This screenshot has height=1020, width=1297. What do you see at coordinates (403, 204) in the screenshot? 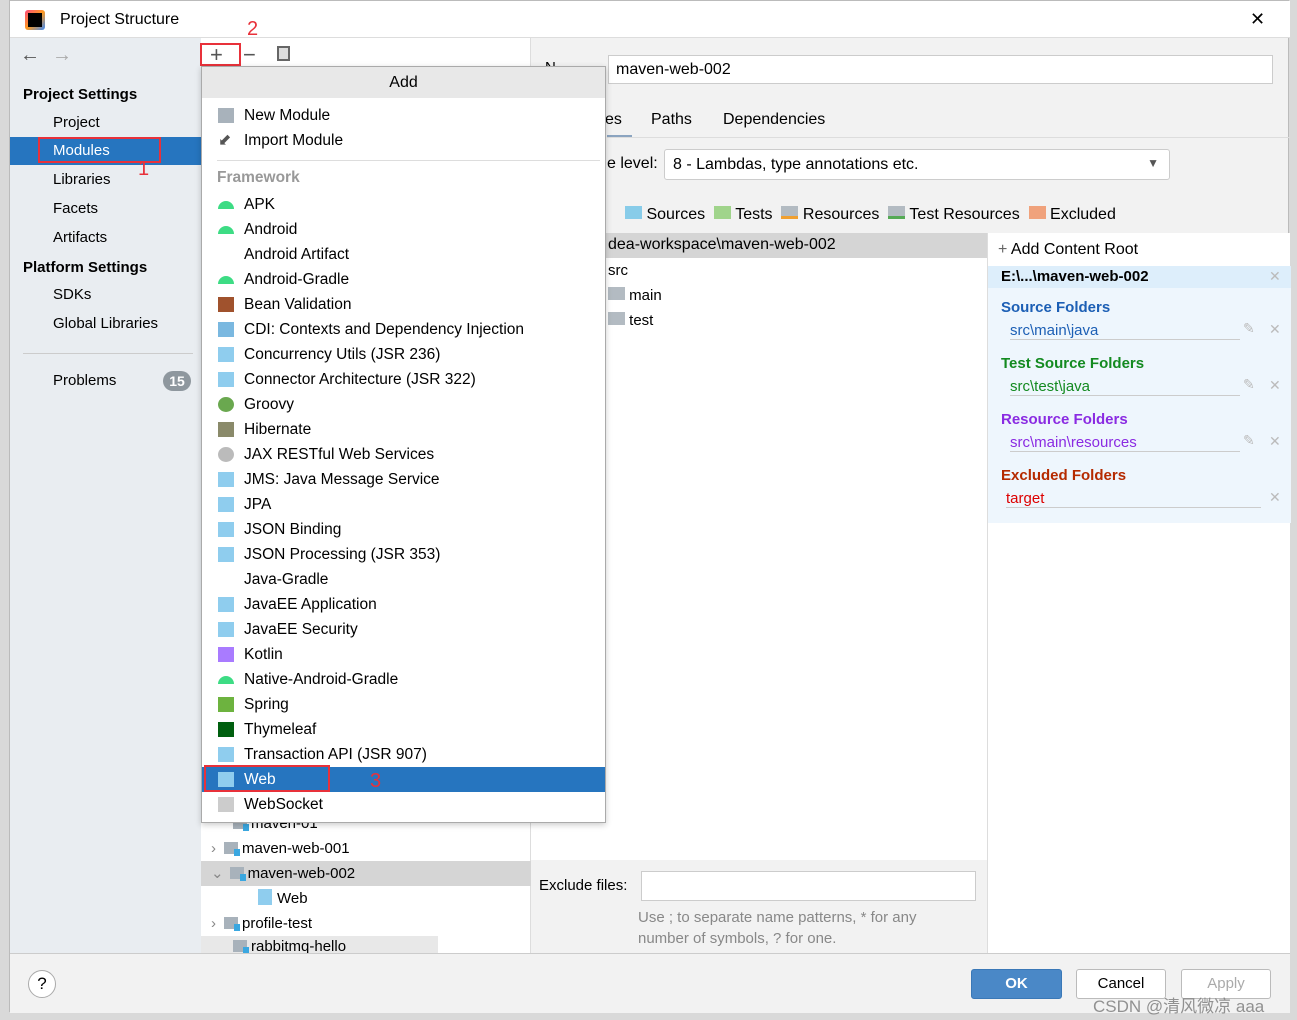
I see `menu-item-apk: APK` at bounding box center [403, 204].